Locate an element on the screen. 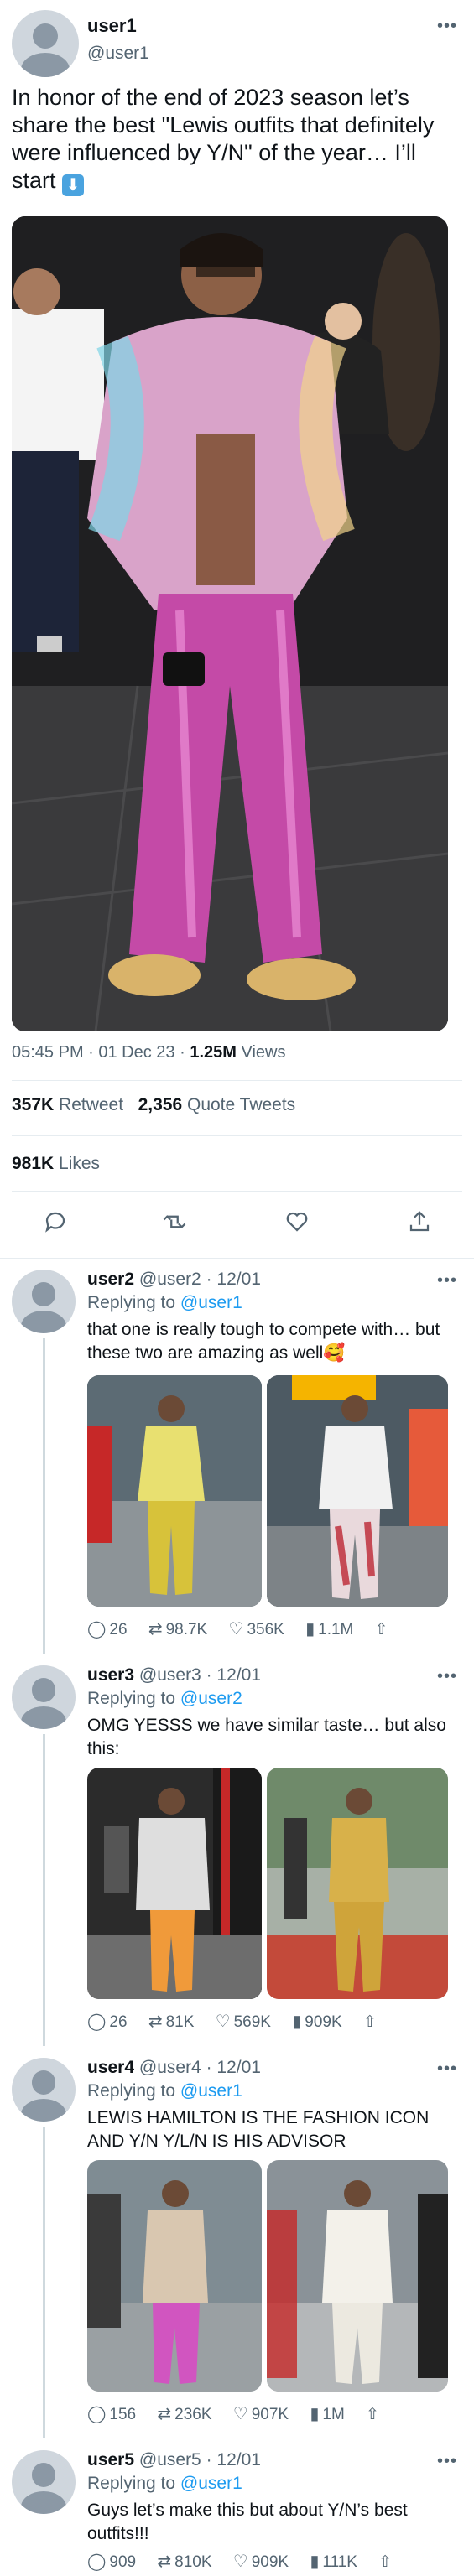 Image resolution: width=474 pixels, height=2576 pixels. quotes-label: Quote Tweets is located at coordinates (239, 1104).